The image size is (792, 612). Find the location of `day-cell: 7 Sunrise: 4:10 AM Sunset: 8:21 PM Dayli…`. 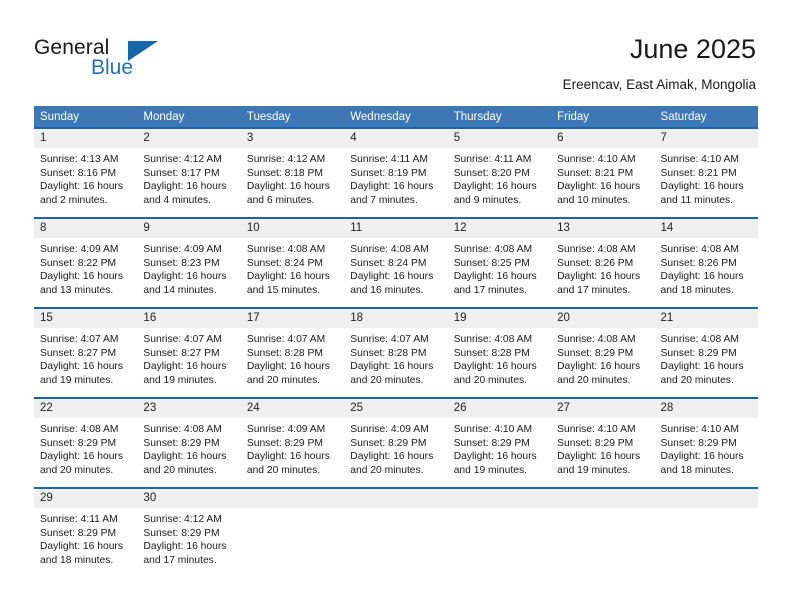

day-cell: 7 Sunrise: 4:10 AM Sunset: 8:21 PM Dayli… is located at coordinates (706, 172).